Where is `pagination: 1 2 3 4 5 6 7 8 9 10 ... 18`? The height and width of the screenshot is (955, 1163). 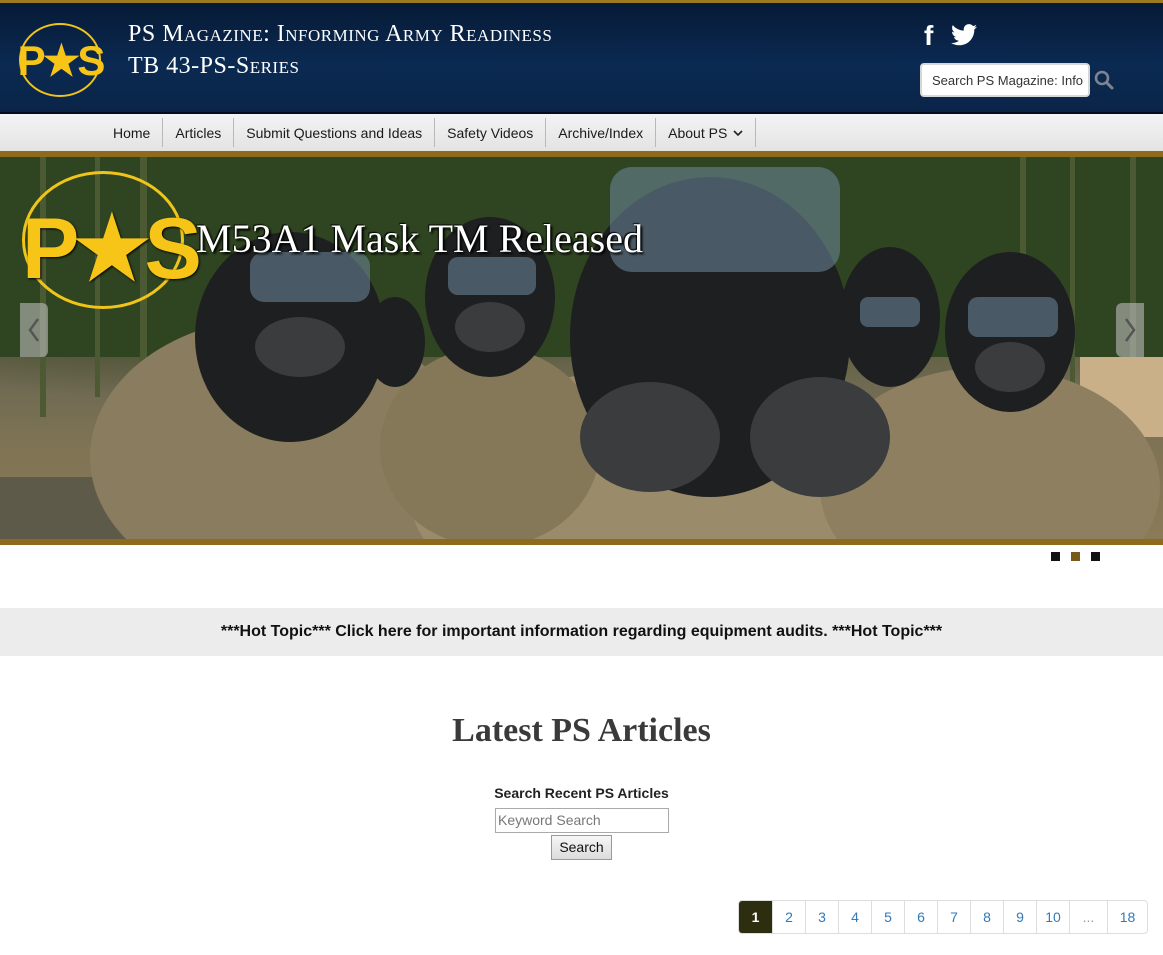
pagination: 1 2 3 4 5 6 7 8 9 10 ... 18 is located at coordinates (943, 917).